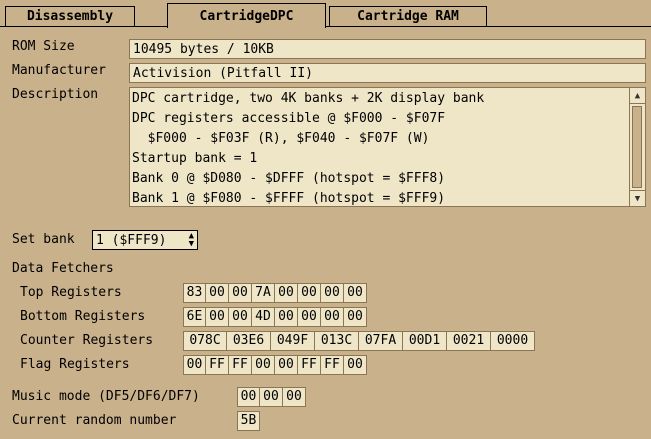  Describe the element at coordinates (194, 293) in the screenshot. I see `register-cell: 83` at that location.